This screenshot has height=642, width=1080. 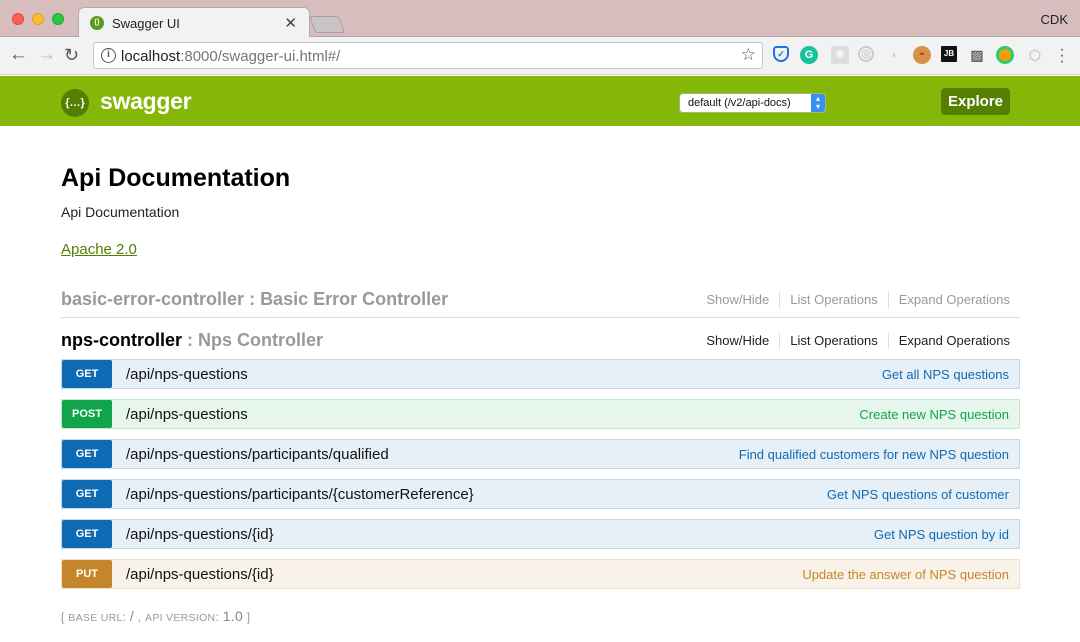 I want to click on profile-name: CDK, so click(x=1054, y=19).